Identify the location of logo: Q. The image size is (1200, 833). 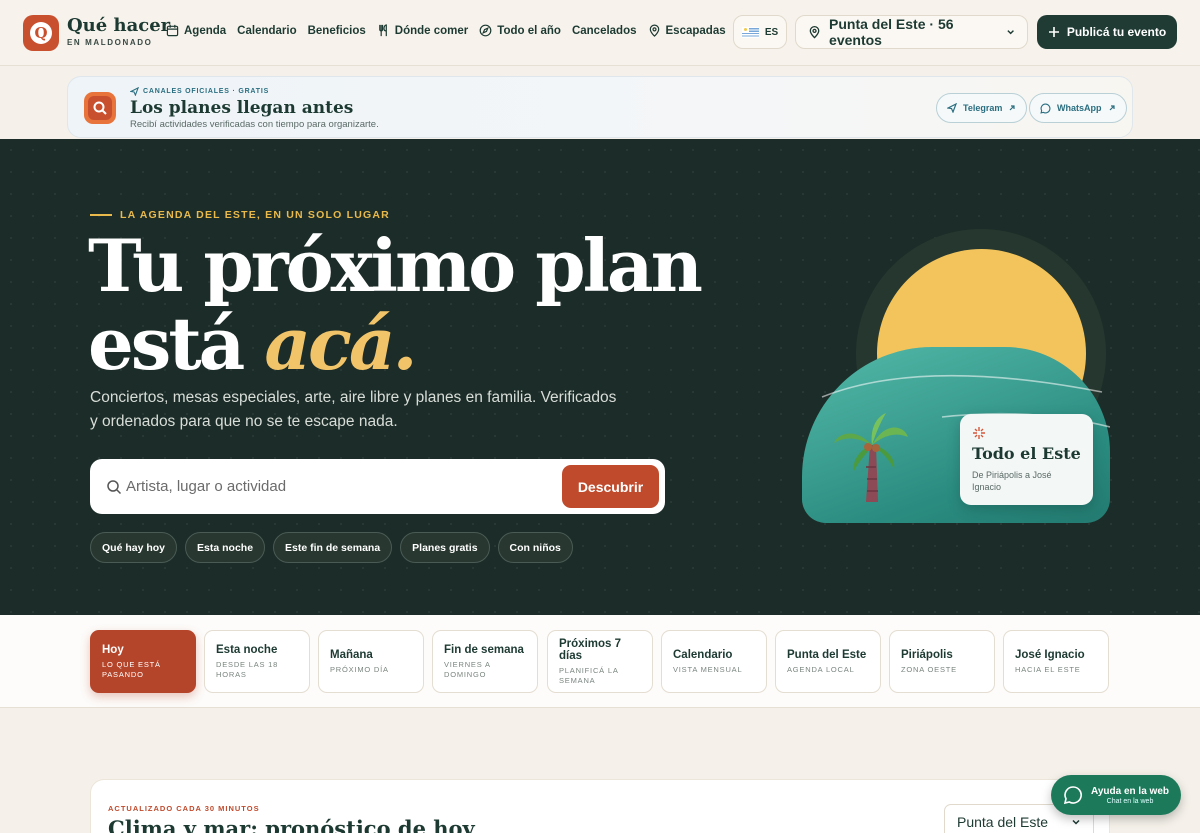
(41, 33).